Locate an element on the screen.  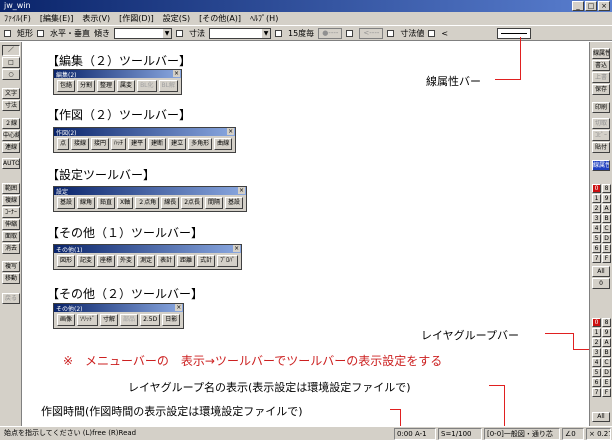
toolbar-button: 分割 is located at coordinates (86, 86).